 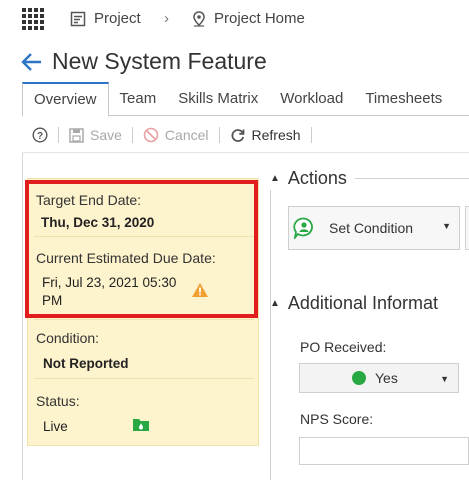 What do you see at coordinates (78, 18) in the screenshot?
I see `project-icon` at bounding box center [78, 18].